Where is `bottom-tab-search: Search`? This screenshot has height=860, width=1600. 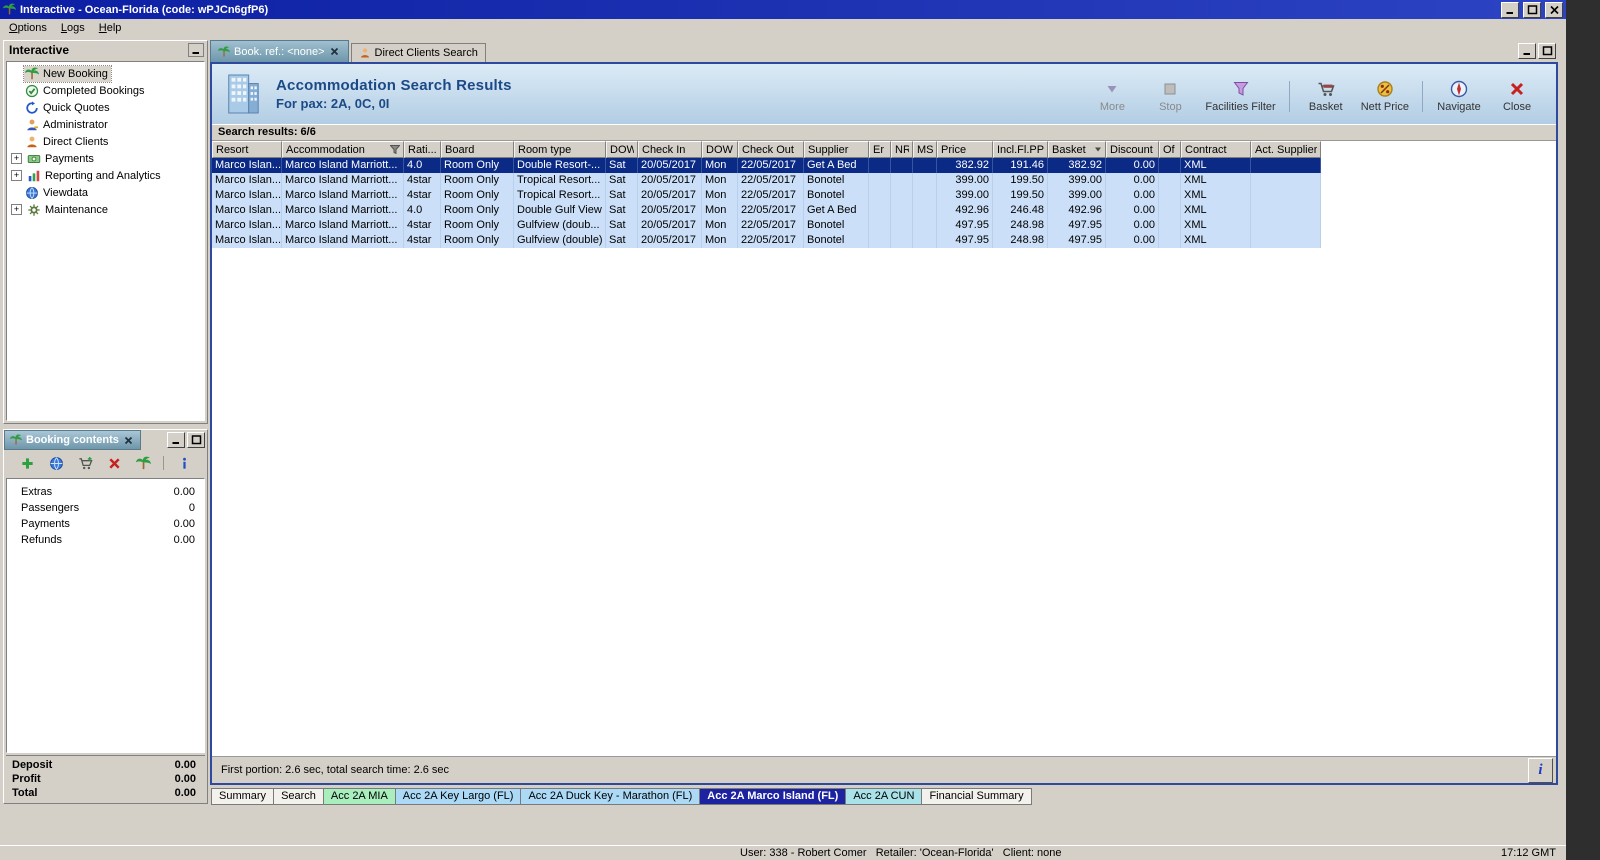 bottom-tab-search: Search is located at coordinates (298, 796).